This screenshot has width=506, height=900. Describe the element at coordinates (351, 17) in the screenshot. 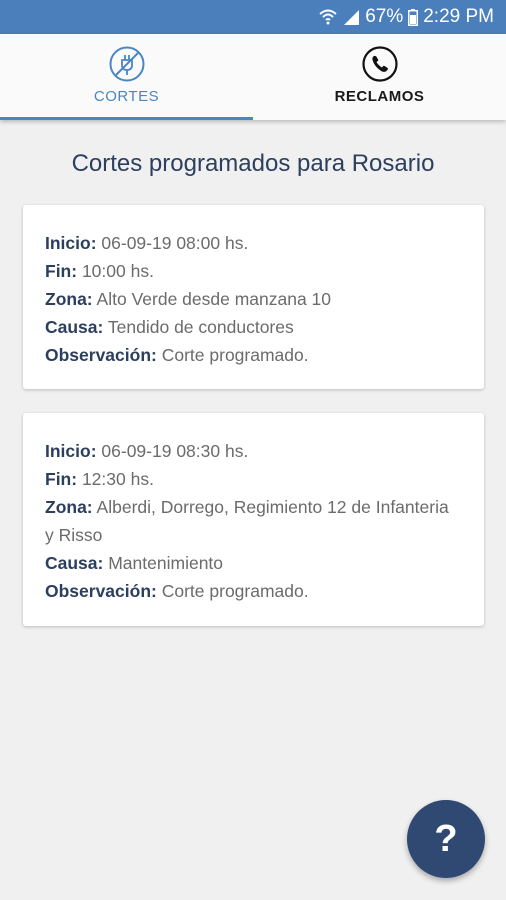

I see `signal-icon` at that location.